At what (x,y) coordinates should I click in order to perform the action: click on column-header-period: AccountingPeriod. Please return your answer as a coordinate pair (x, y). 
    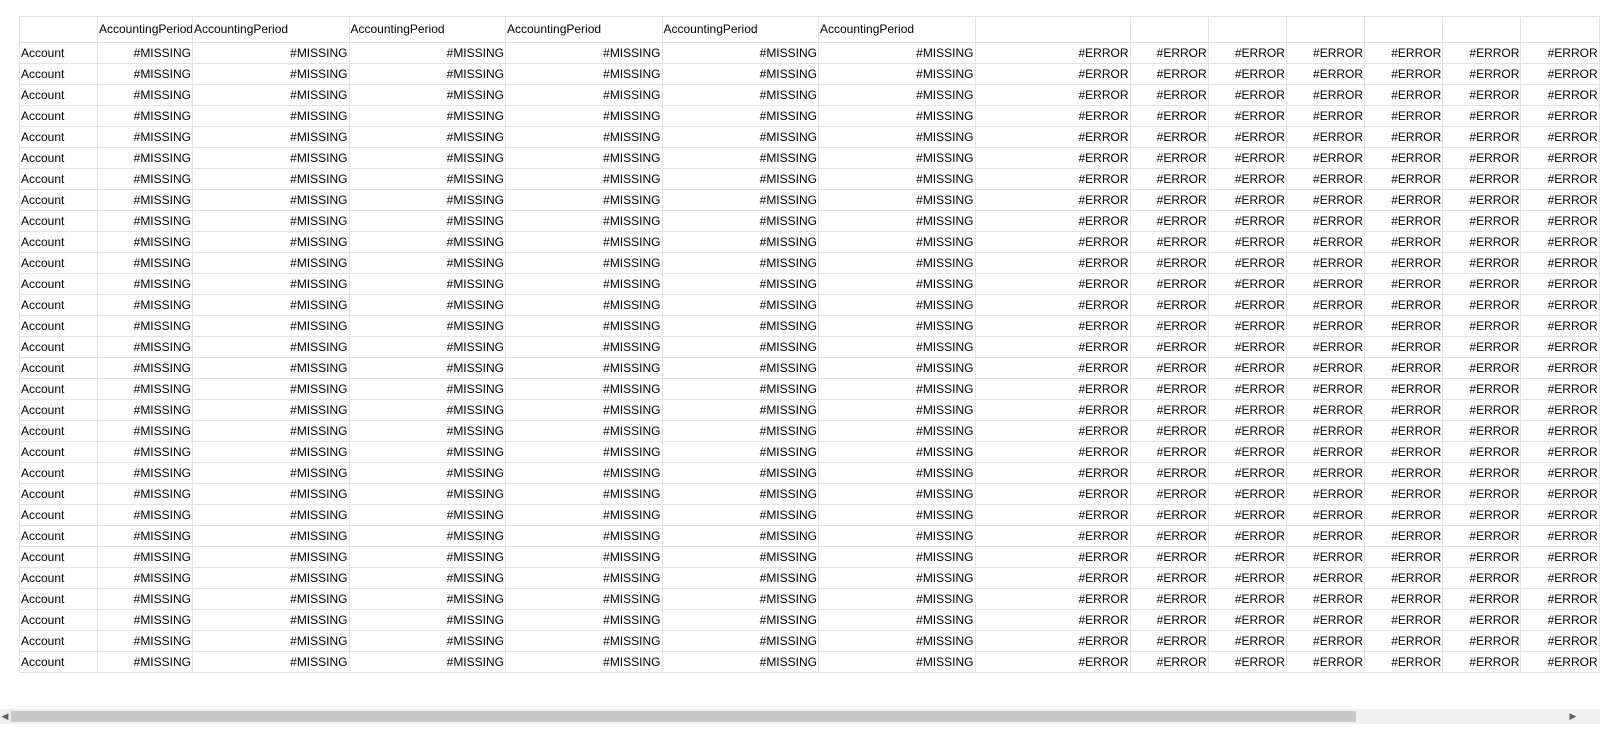
    Looking at the image, I should click on (145, 29).